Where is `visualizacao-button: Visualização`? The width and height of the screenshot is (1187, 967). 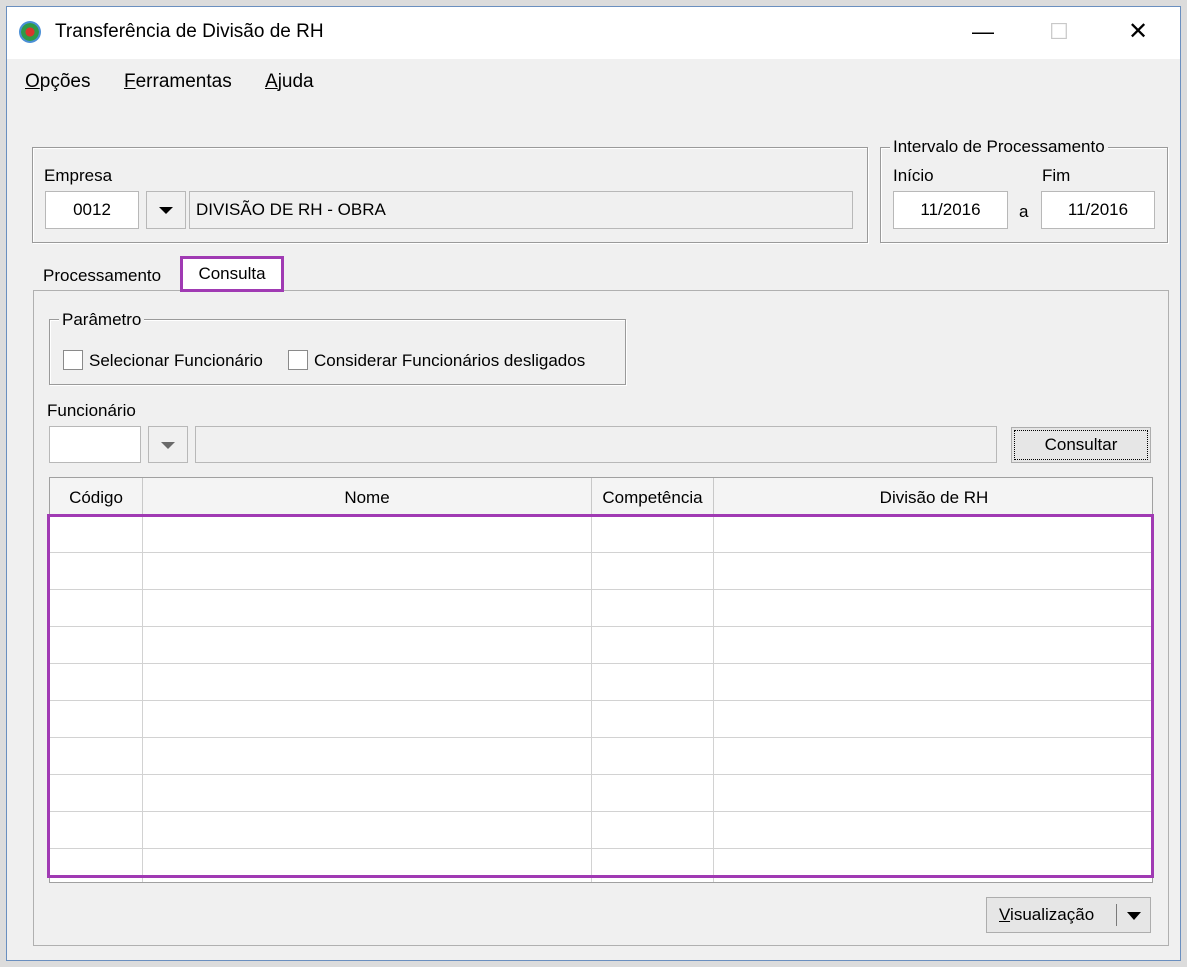 visualizacao-button: Visualização is located at coordinates (1068, 915).